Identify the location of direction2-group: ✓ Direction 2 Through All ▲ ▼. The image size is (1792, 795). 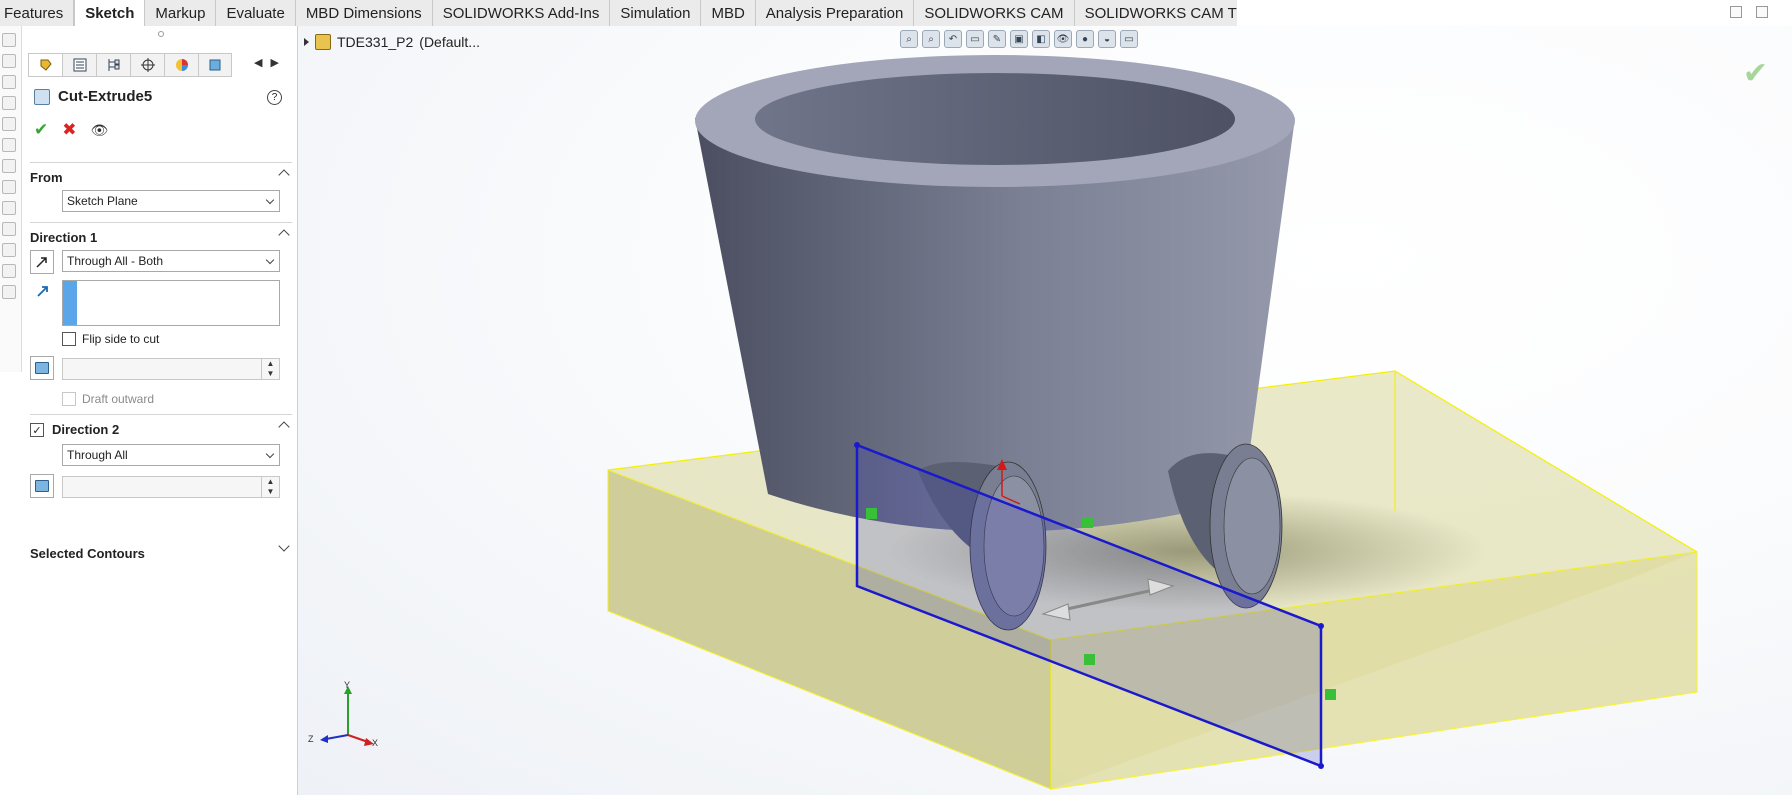
(161, 459).